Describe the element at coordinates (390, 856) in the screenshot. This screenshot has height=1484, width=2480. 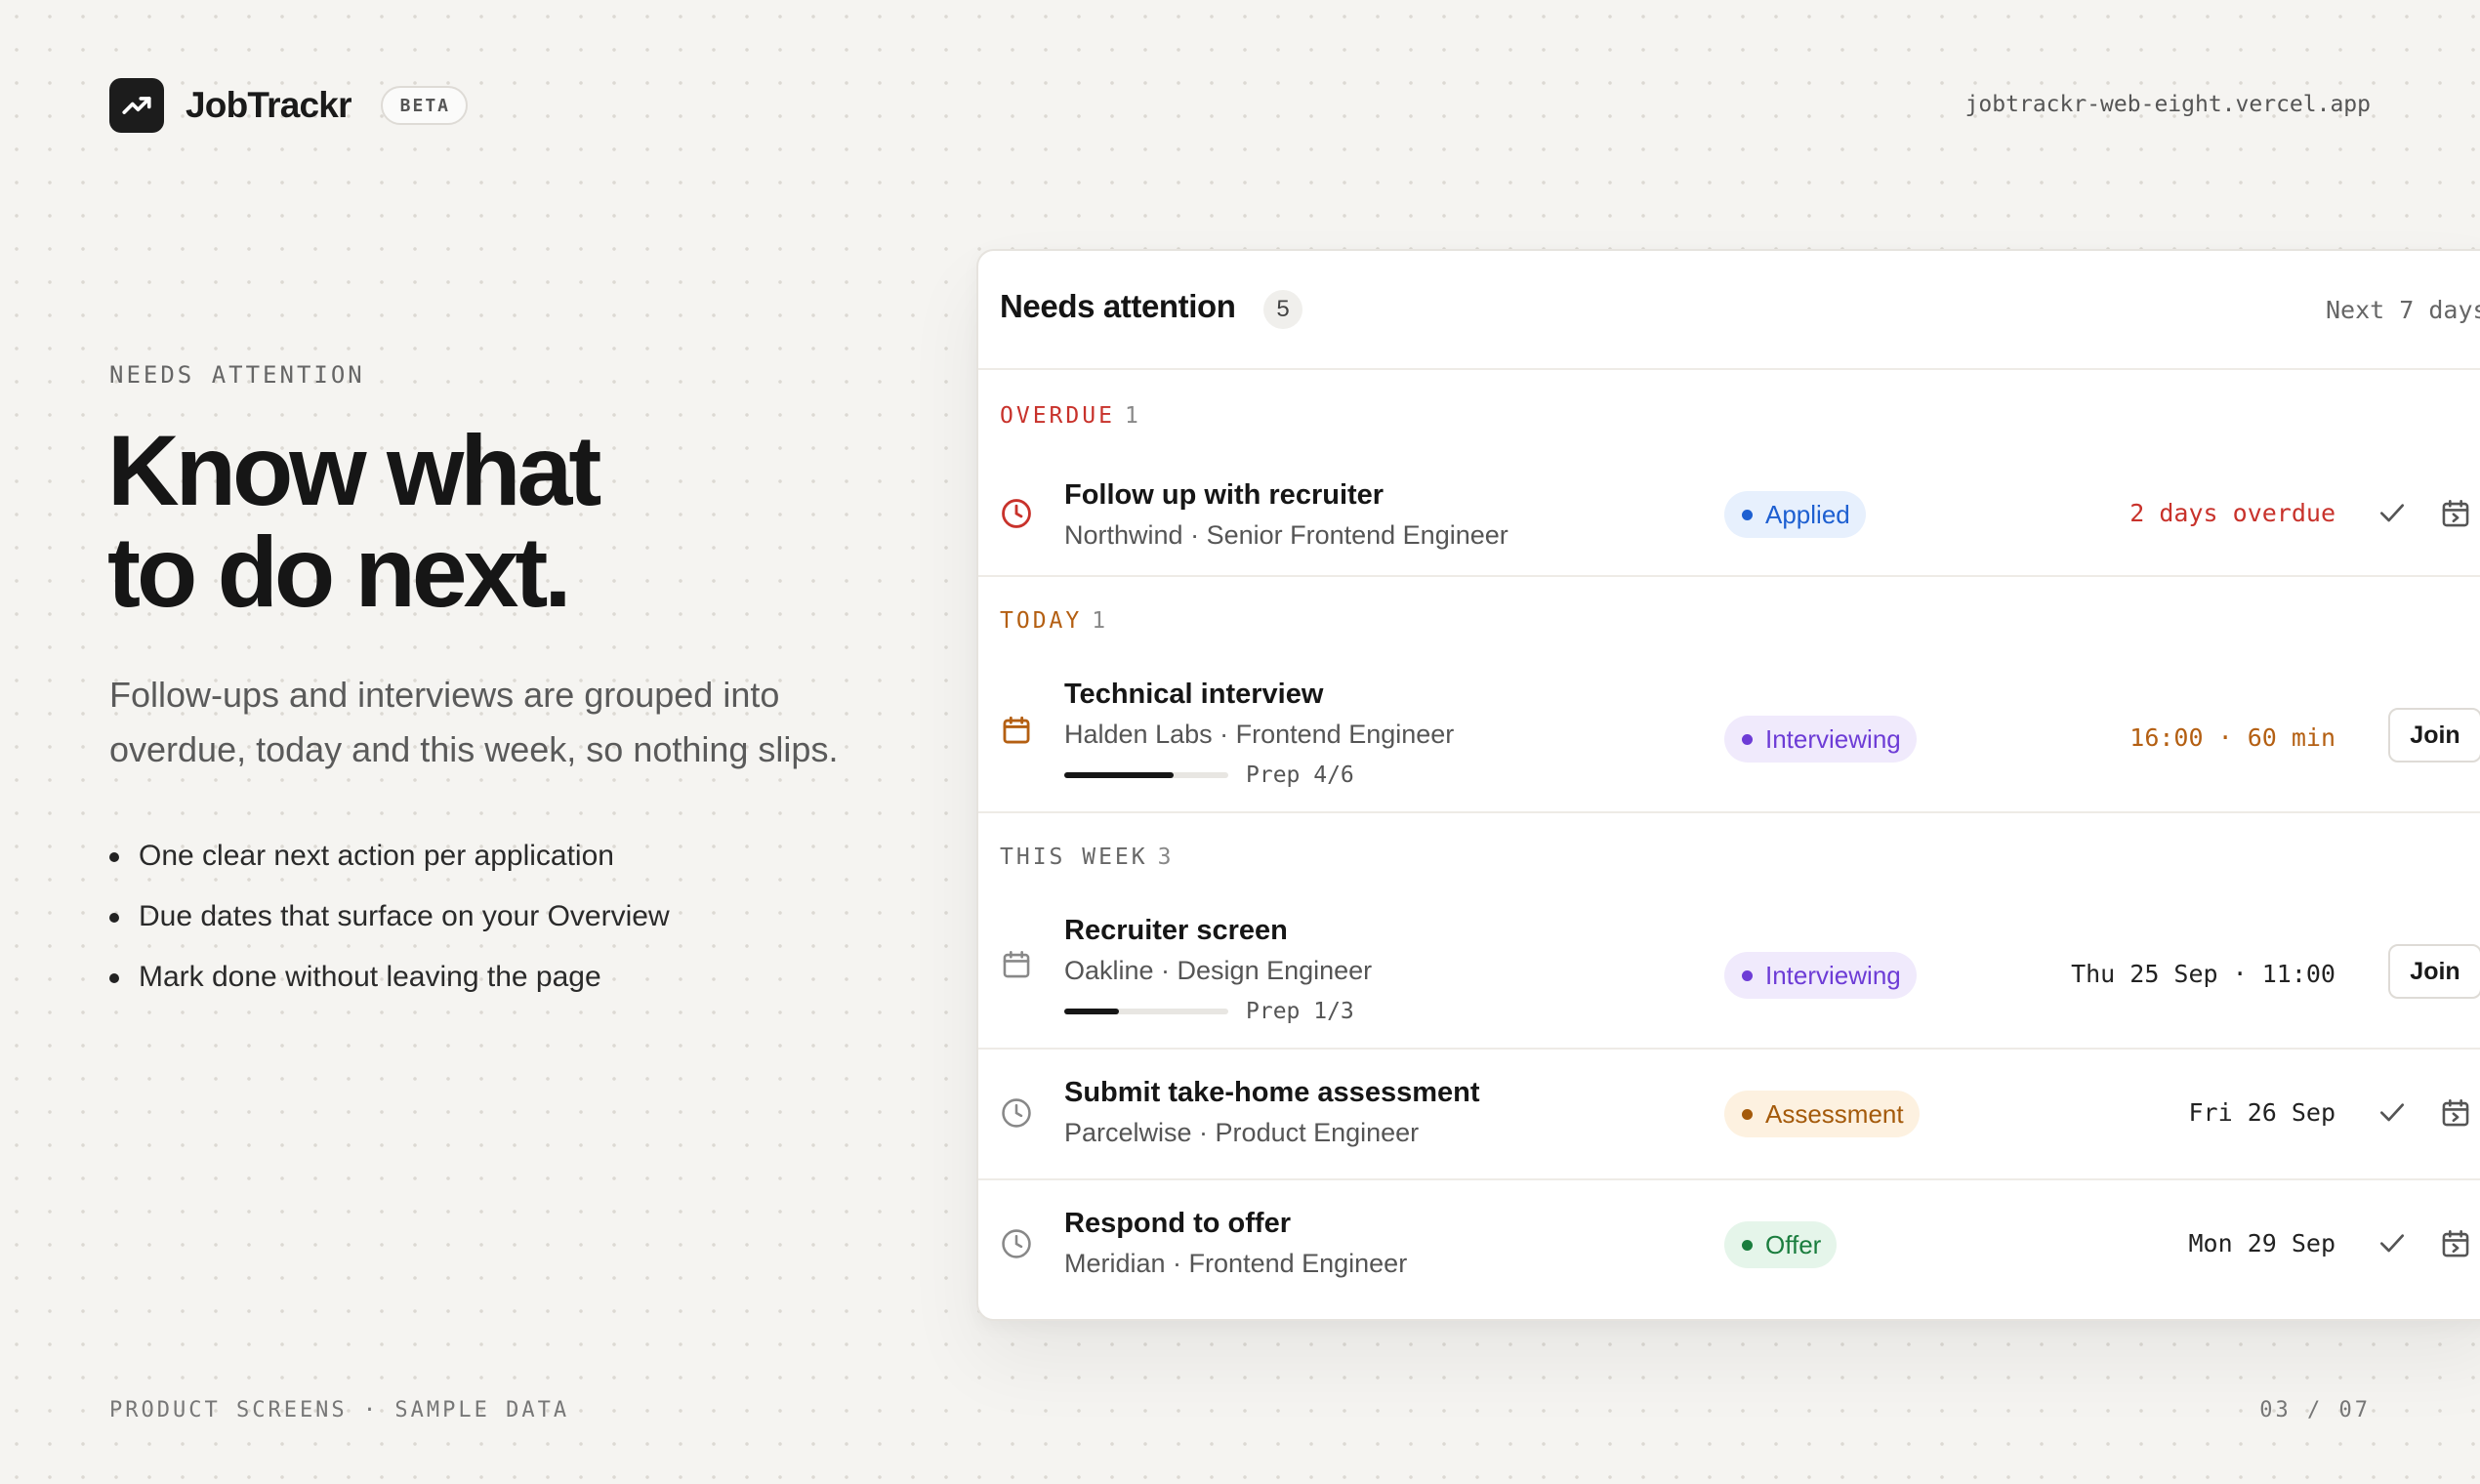
I see `feature-item: One clear next action per application` at that location.